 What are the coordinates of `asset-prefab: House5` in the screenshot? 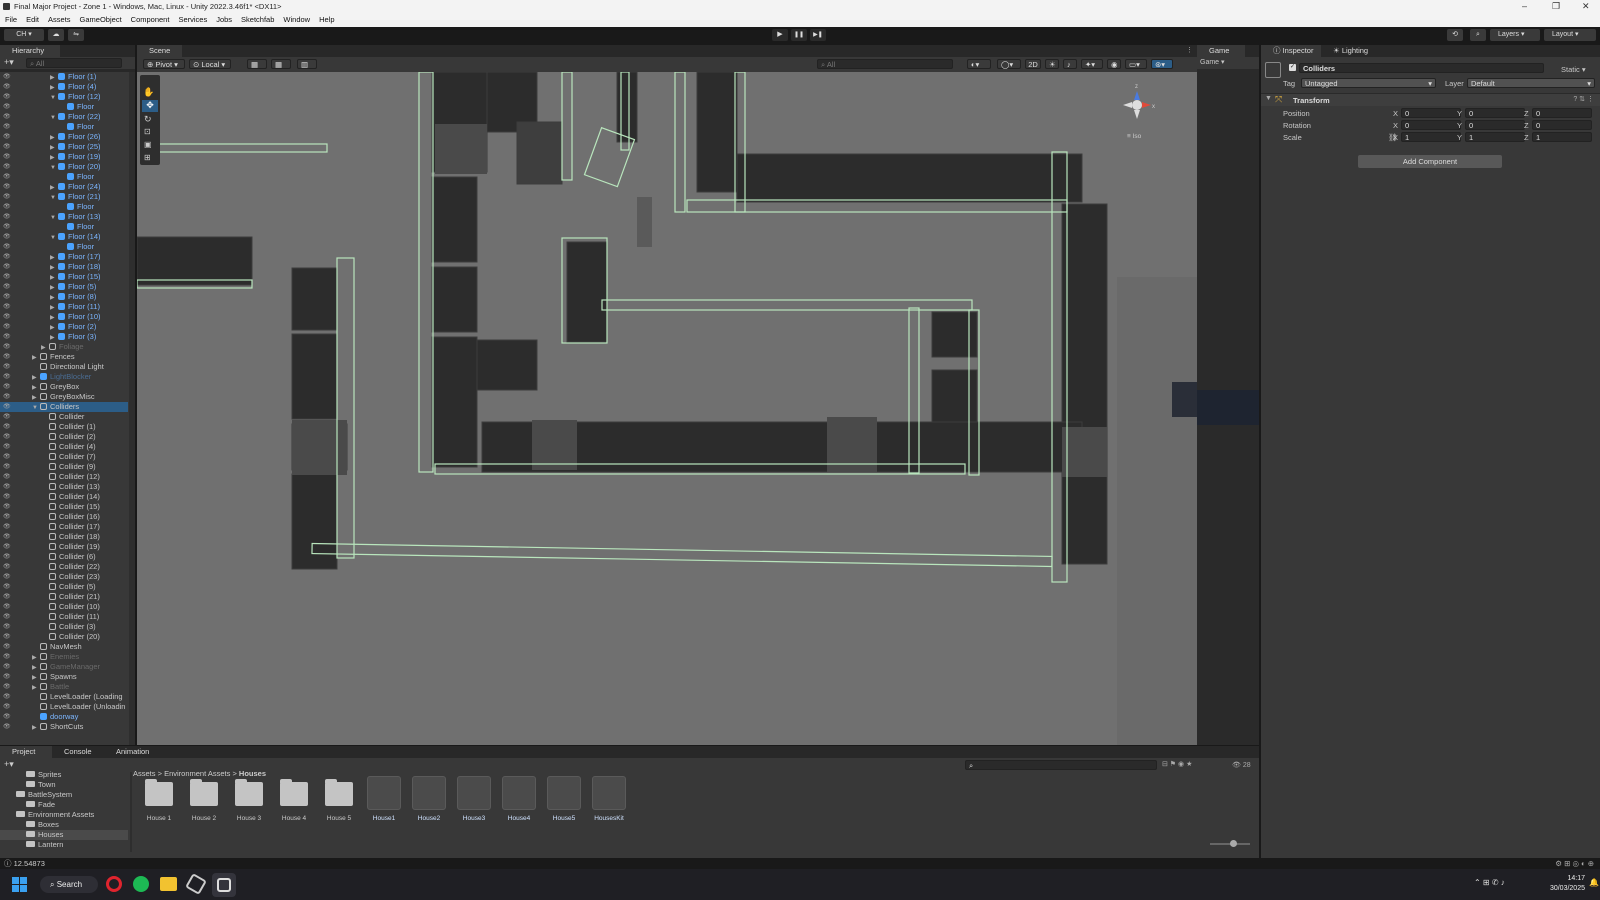 It's located at (564, 799).